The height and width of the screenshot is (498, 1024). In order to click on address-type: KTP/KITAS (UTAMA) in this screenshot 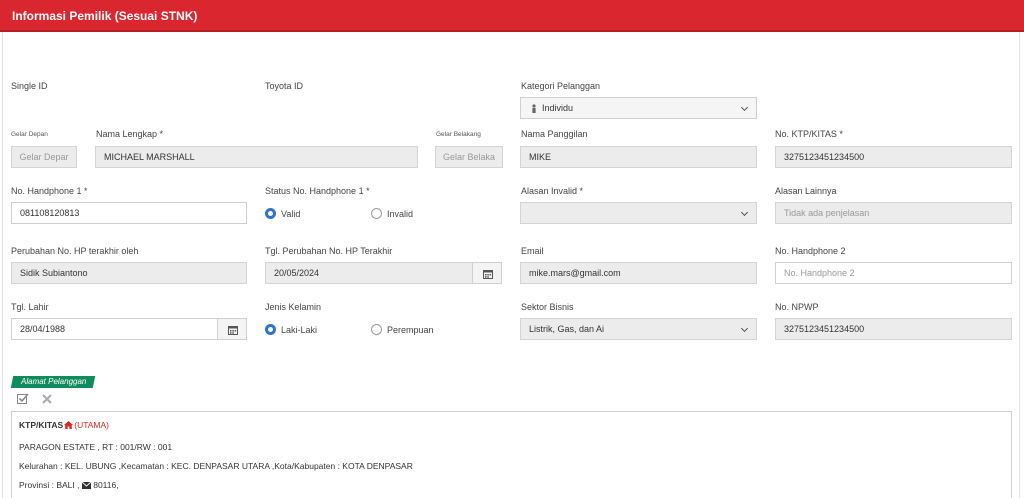, I will do `click(64, 425)`.